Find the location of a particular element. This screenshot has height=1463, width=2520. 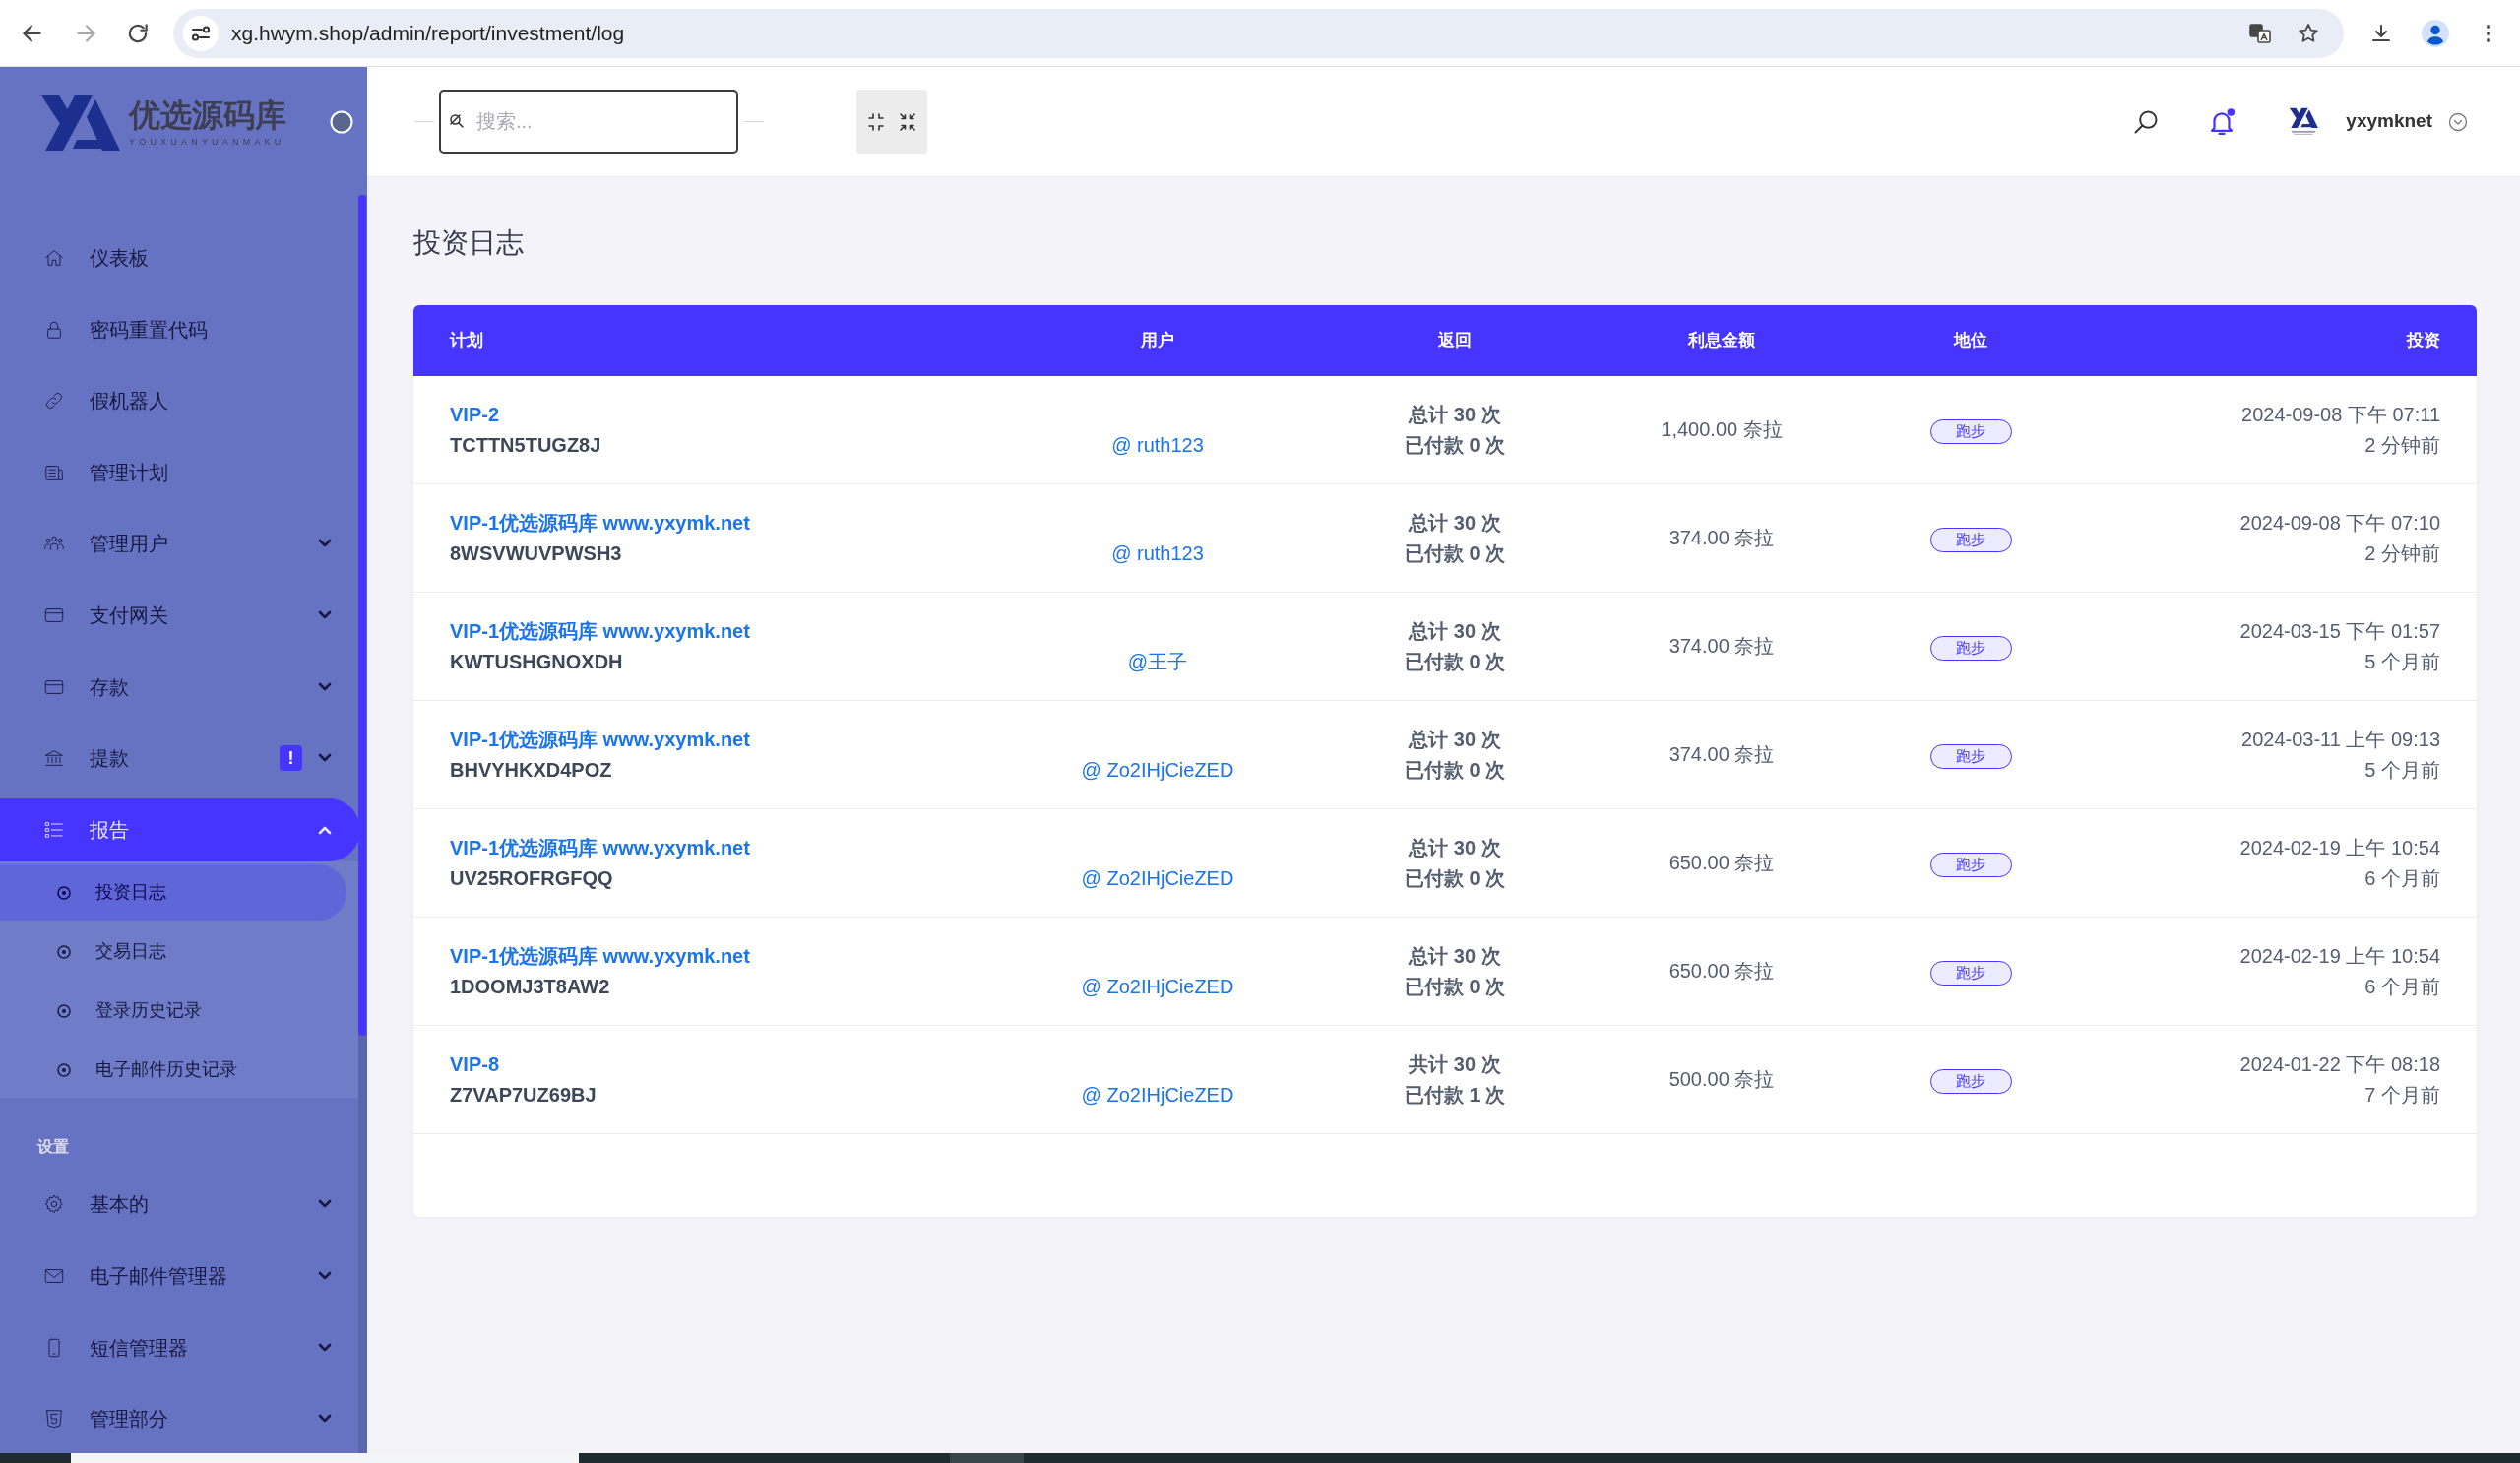

date-time: 2024-03-11 上午 09:13 is located at coordinates (2340, 739).